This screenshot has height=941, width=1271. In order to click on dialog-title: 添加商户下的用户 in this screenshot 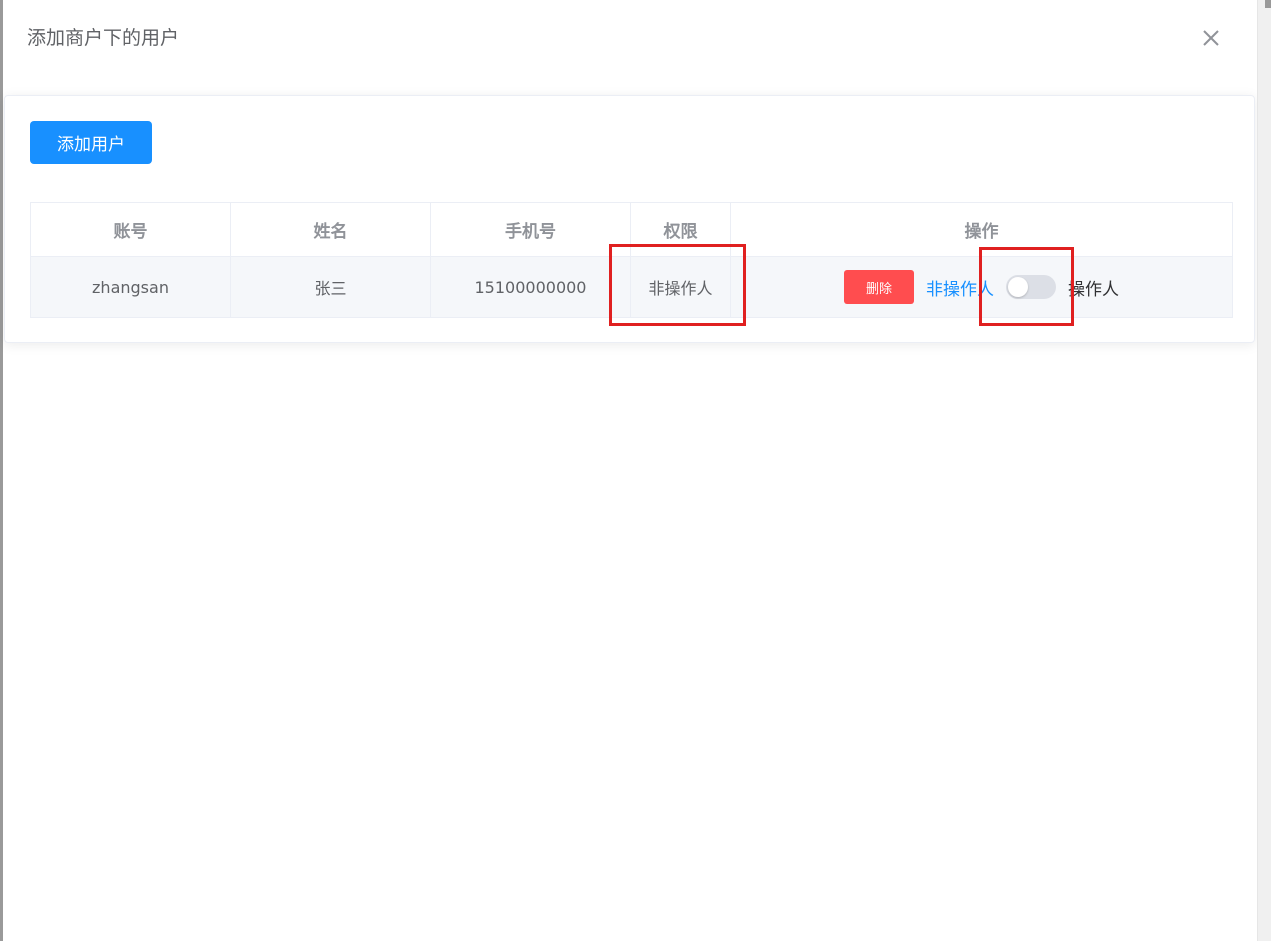, I will do `click(103, 38)`.